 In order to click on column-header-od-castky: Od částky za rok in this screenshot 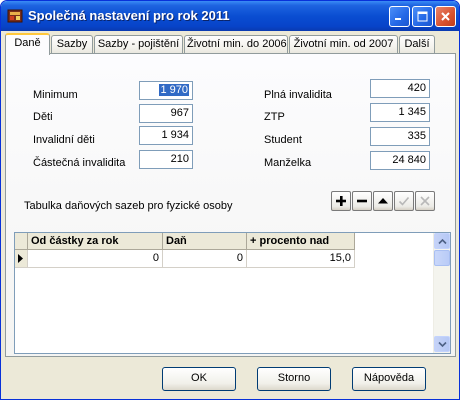, I will do `click(95, 241)`.